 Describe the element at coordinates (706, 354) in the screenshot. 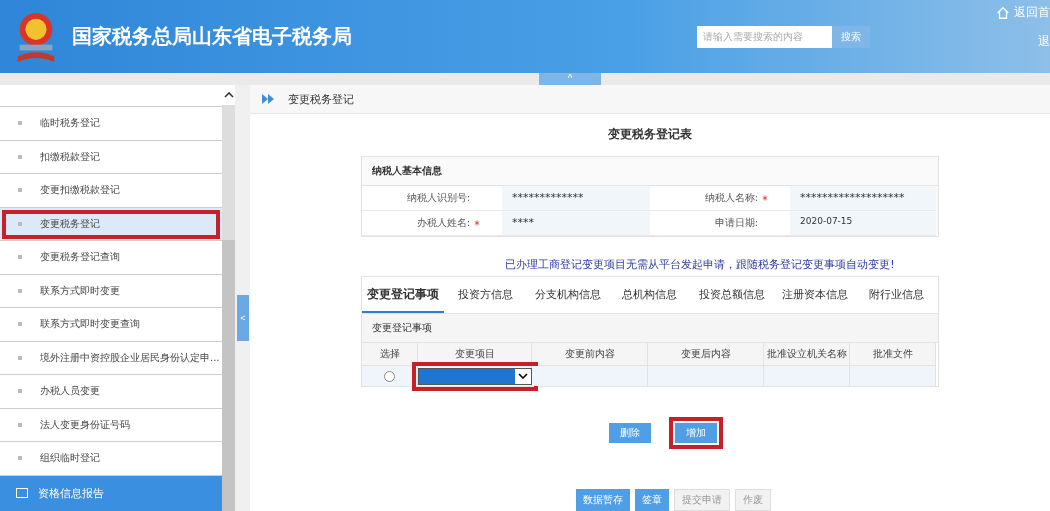

I see `column-header: 变更后内容` at that location.